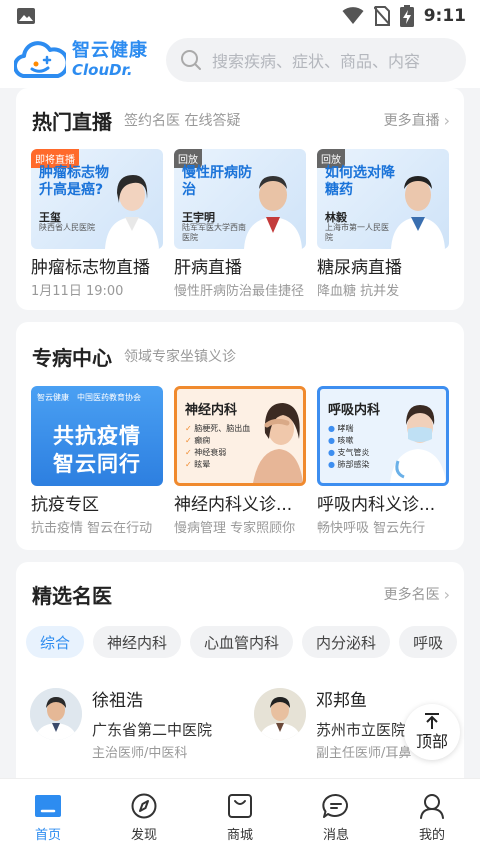  Describe the element at coordinates (383, 199) in the screenshot. I see `live-thumbnail: 回放 如何选对降糖药 林毅 上海市第一人民医院` at that location.